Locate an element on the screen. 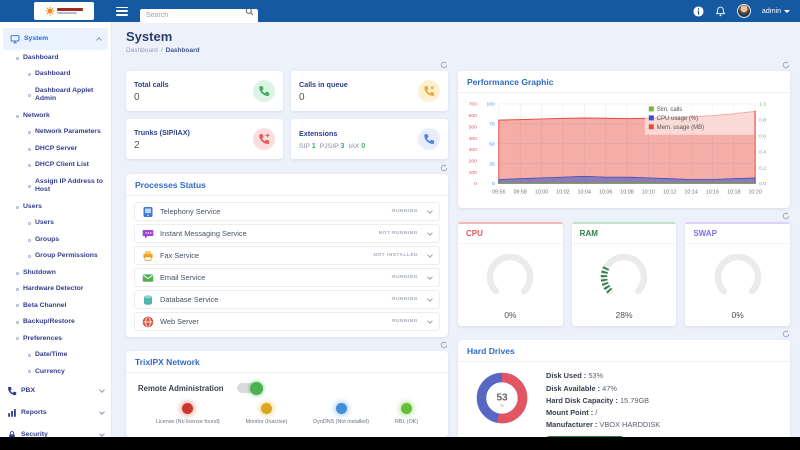 This screenshot has width=800, height=450. svg-text: 53 is located at coordinates (502, 398).